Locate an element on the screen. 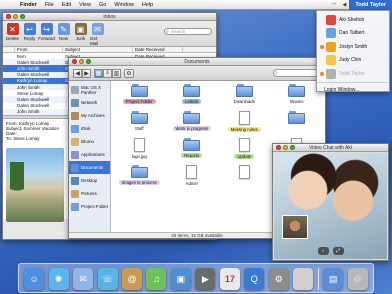 This screenshot has height=294, width=392. quicktime-icon: Q is located at coordinates (254, 279).